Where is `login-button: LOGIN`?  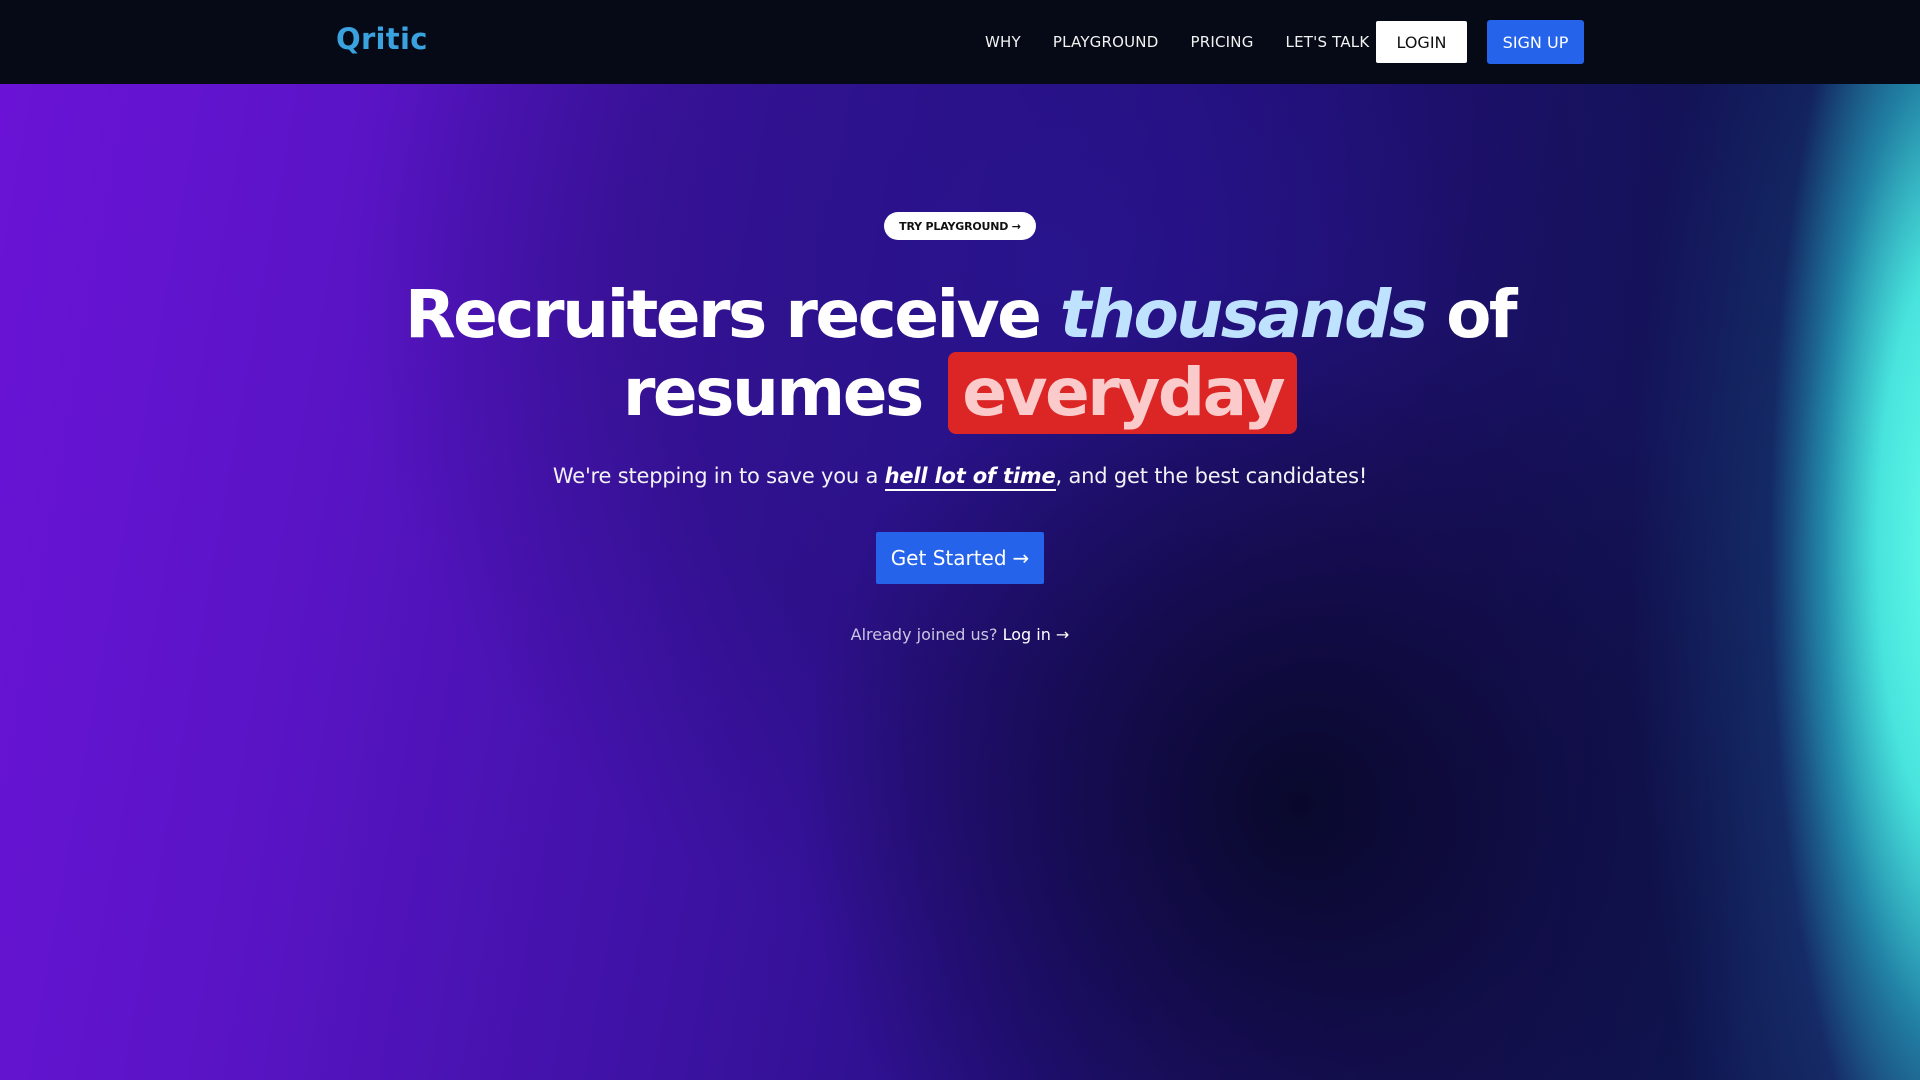
login-button: LOGIN is located at coordinates (1421, 42).